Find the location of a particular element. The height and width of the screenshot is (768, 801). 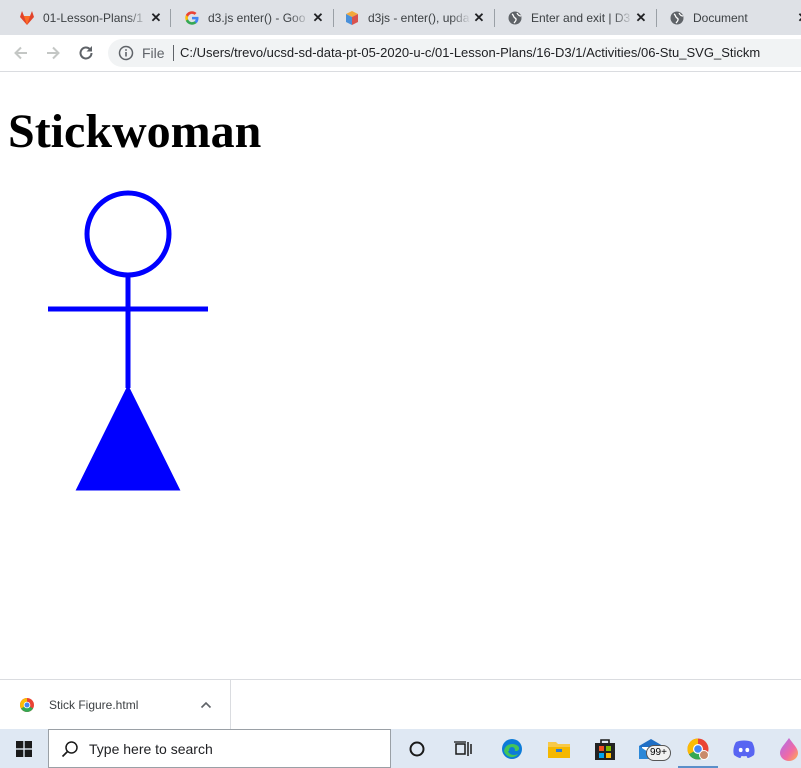

discord-icon is located at coordinates (744, 749).